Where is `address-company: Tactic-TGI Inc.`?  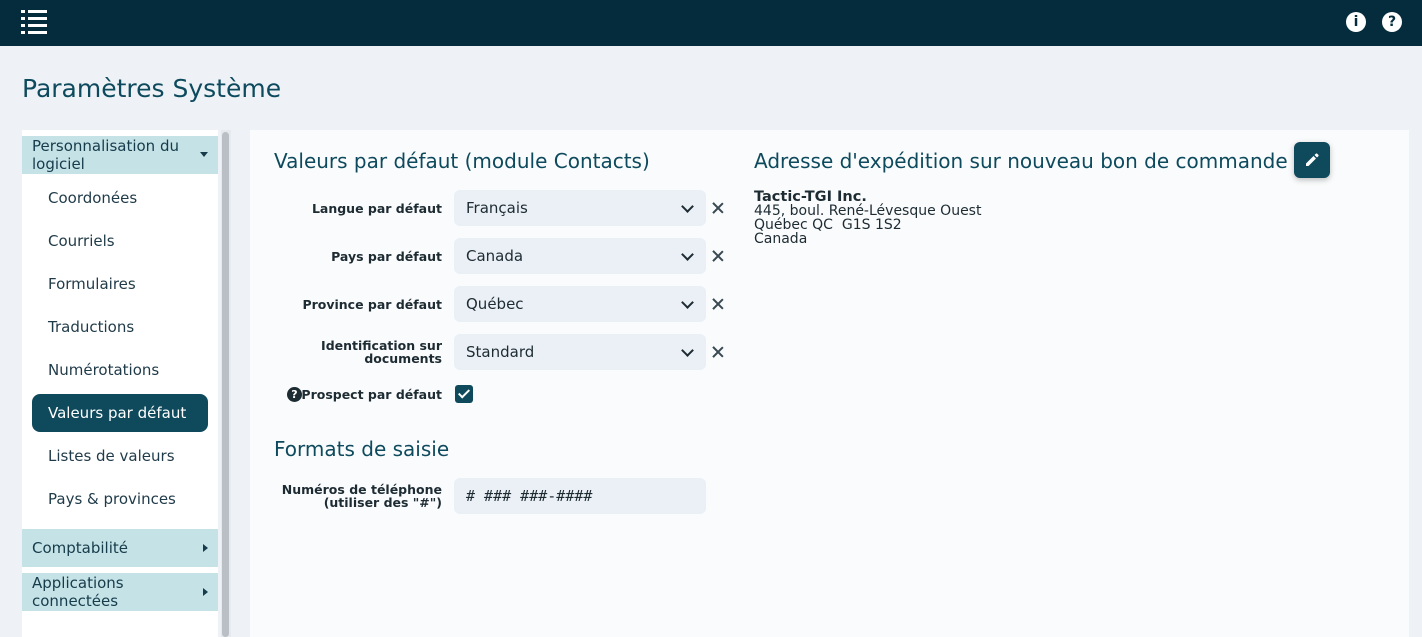
address-company: Tactic-TGI Inc. is located at coordinates (810, 197).